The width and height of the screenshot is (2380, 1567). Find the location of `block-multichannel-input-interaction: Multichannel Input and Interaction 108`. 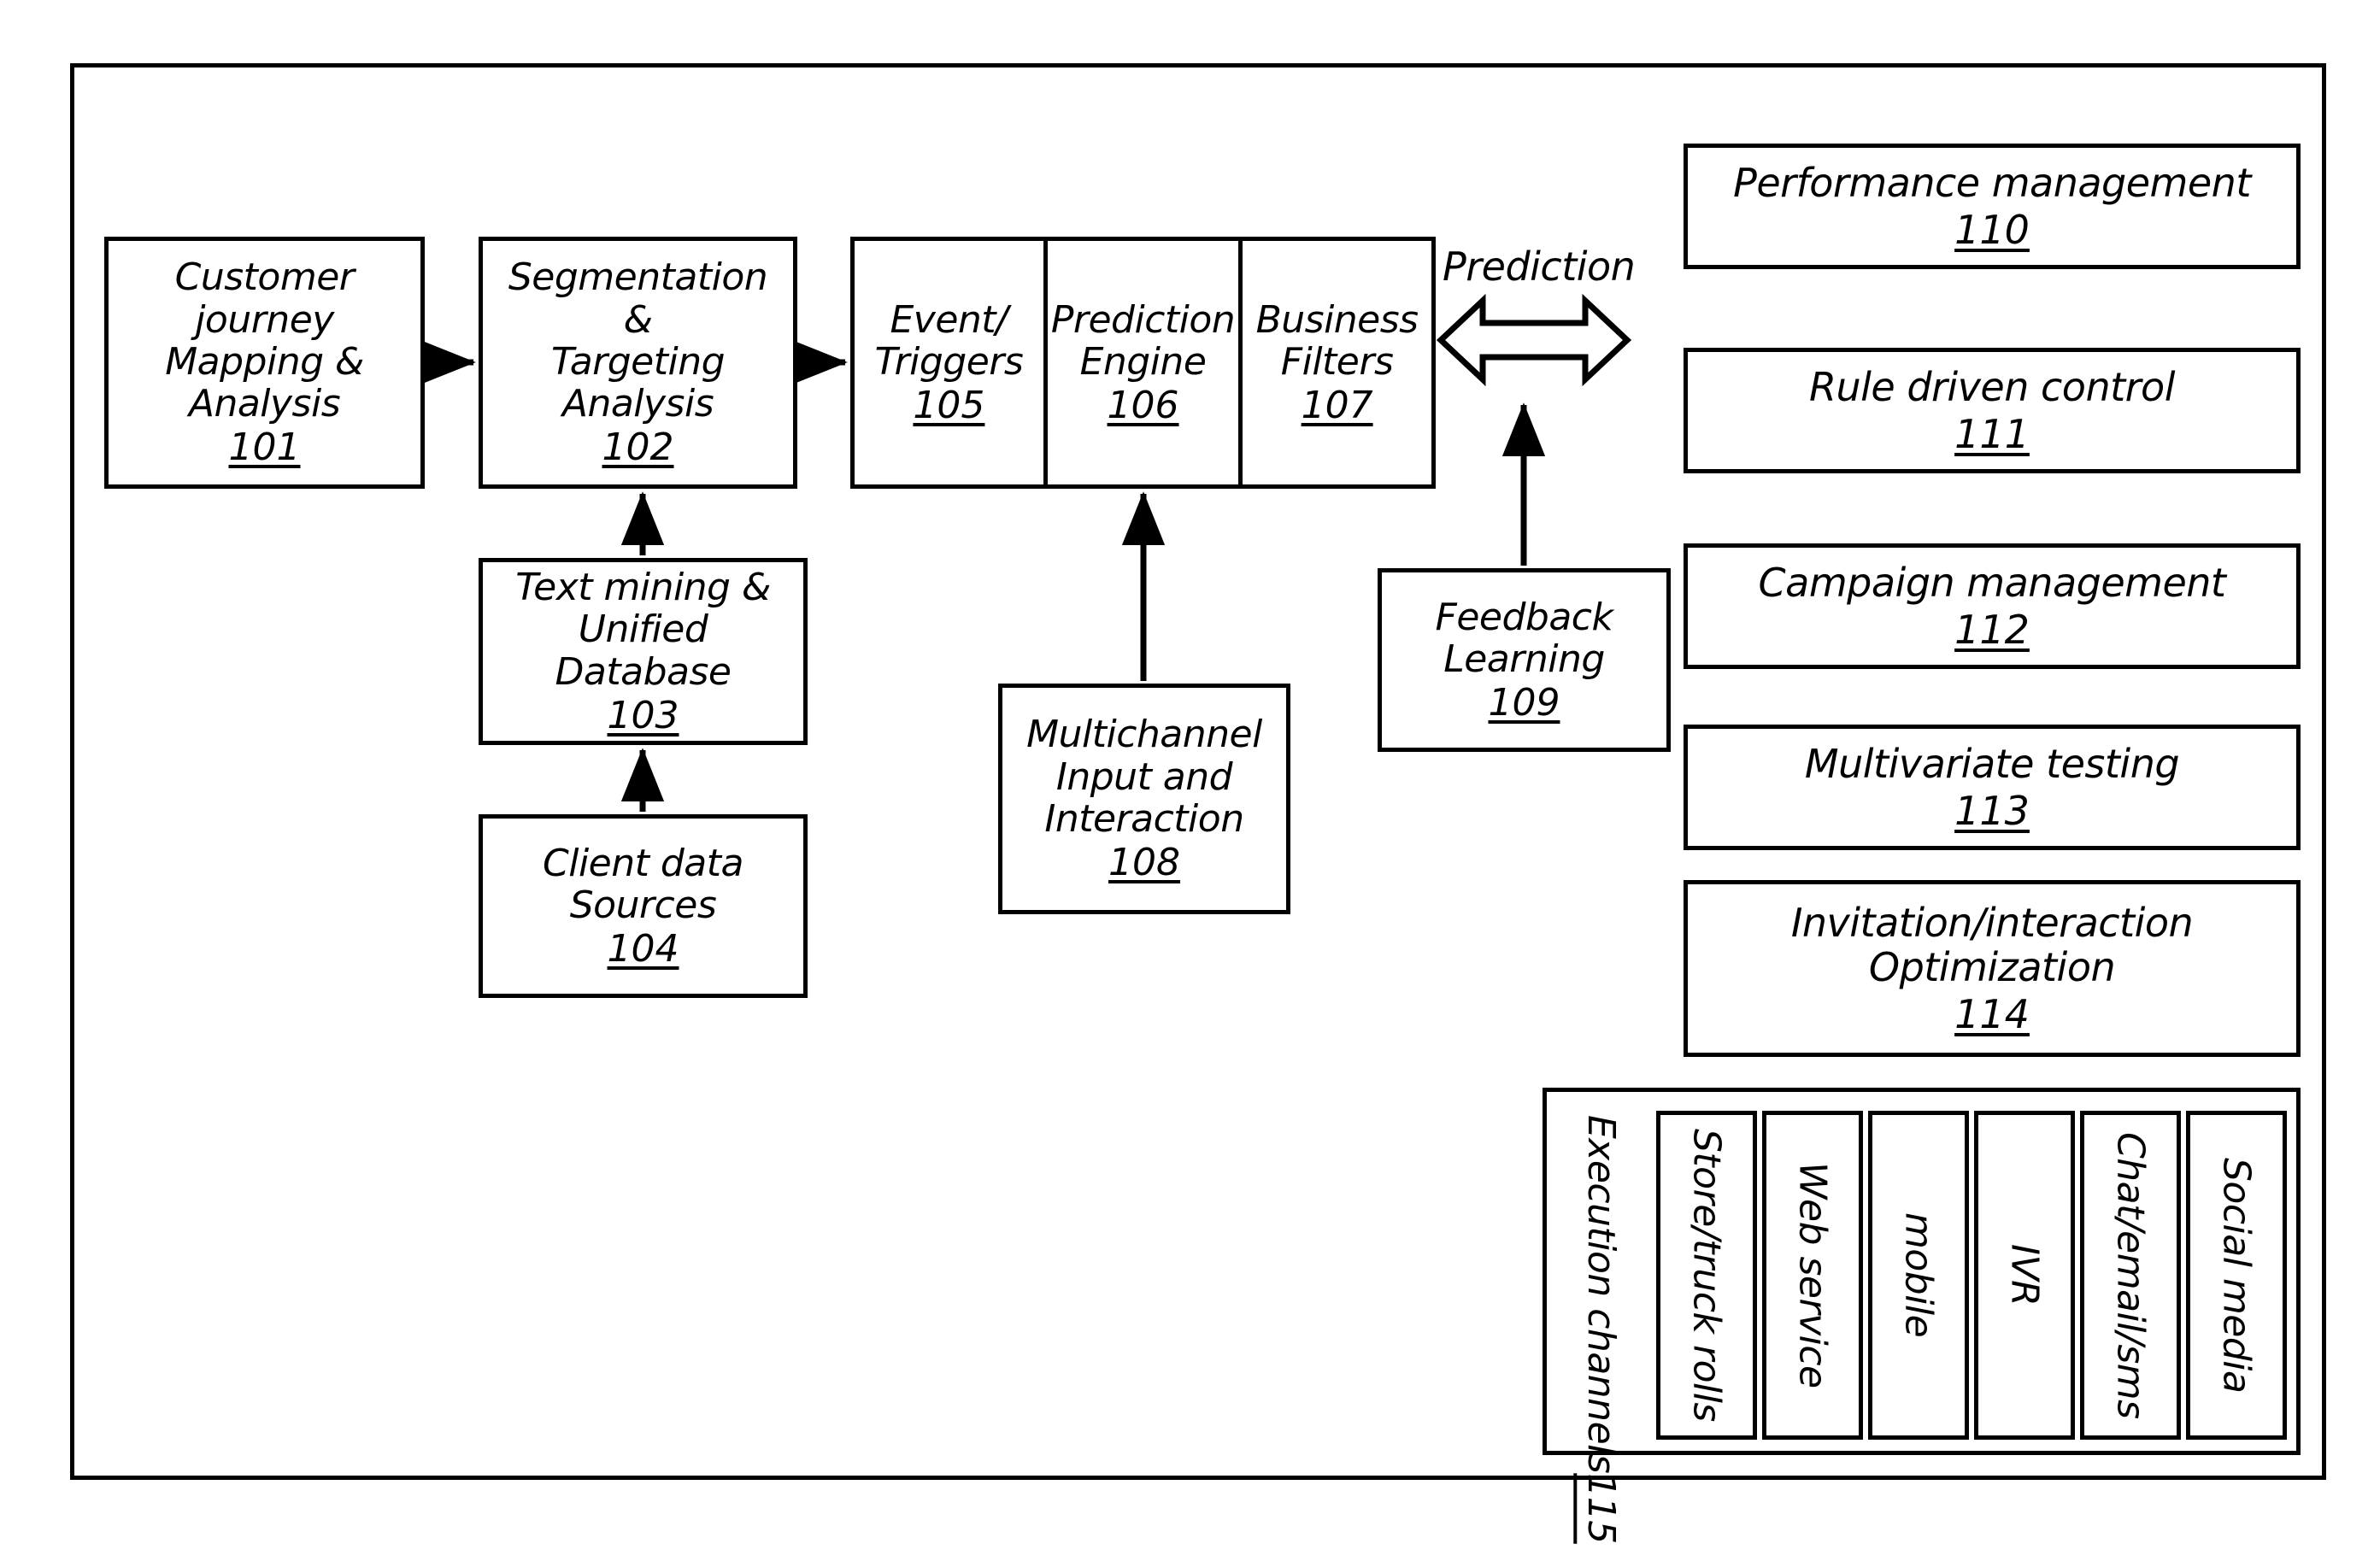

block-multichannel-input-interaction: Multichannel Input and Interaction 108 is located at coordinates (1144, 799).